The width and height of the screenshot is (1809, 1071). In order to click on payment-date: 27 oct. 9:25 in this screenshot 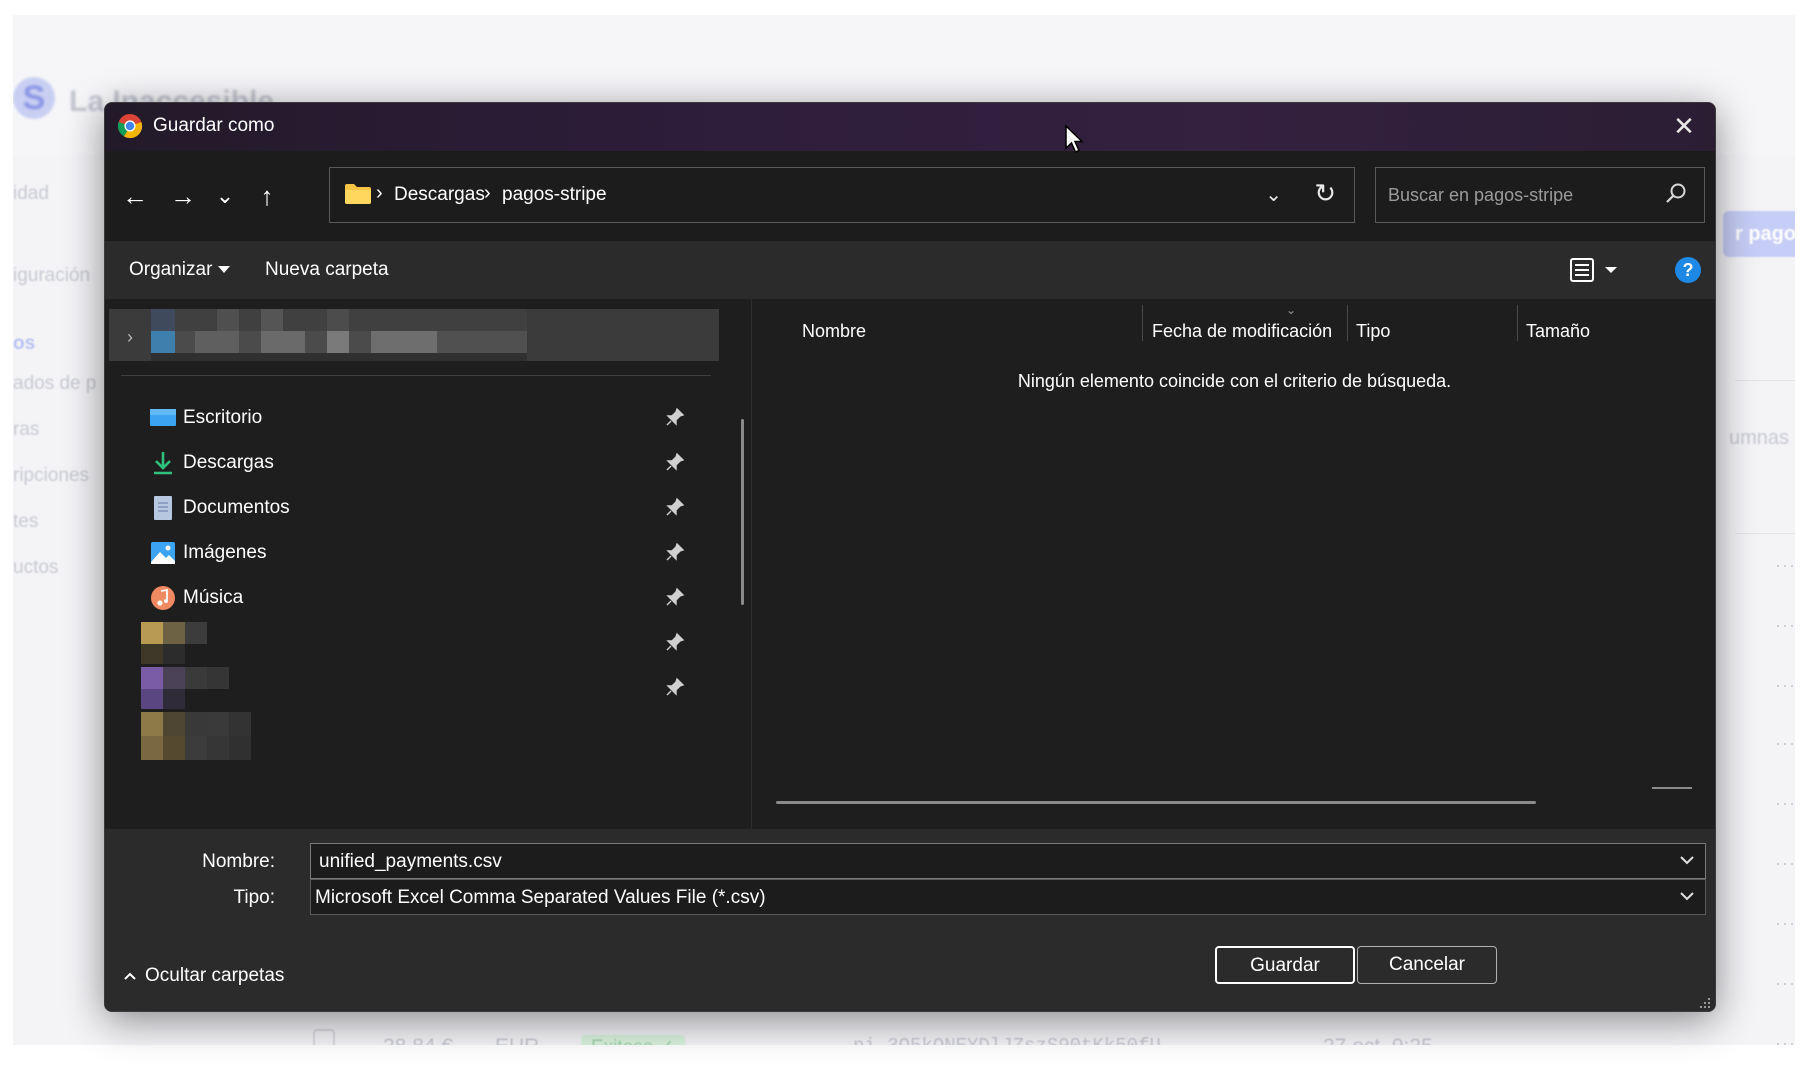, I will do `click(1378, 1040)`.